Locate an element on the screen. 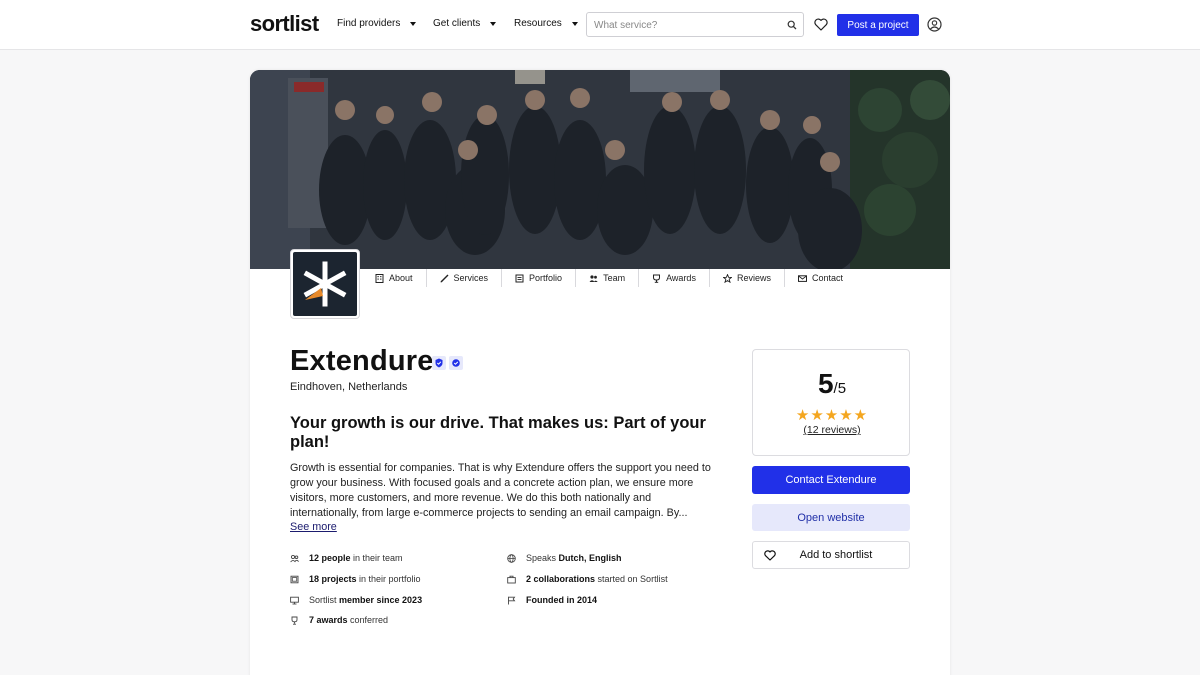 The height and width of the screenshot is (675, 1200). star-icon is located at coordinates (727, 278).